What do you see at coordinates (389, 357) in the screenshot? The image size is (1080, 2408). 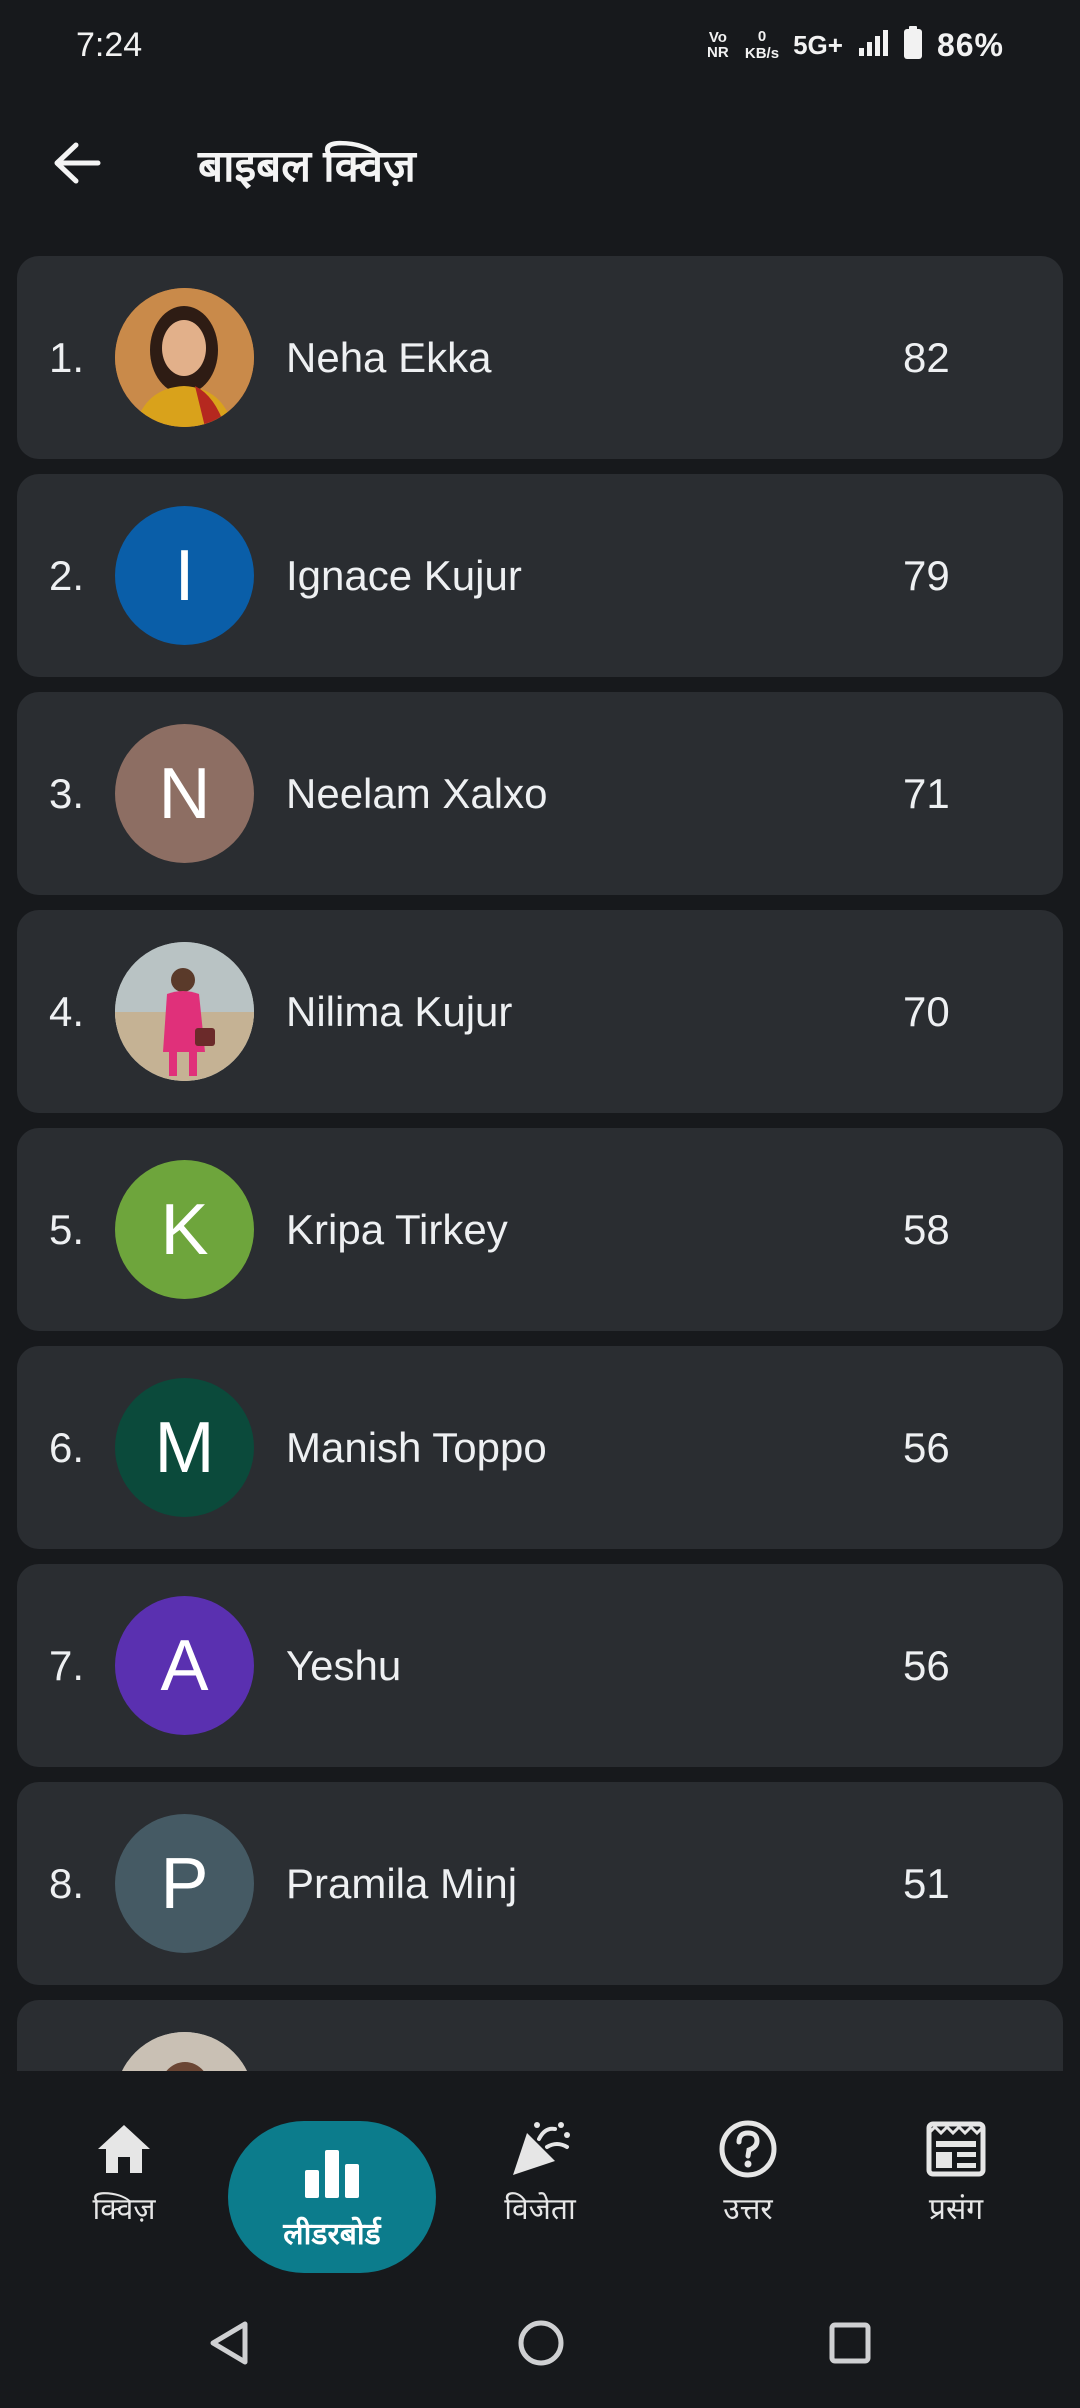 I see `player-name: Neha Ekka` at bounding box center [389, 357].